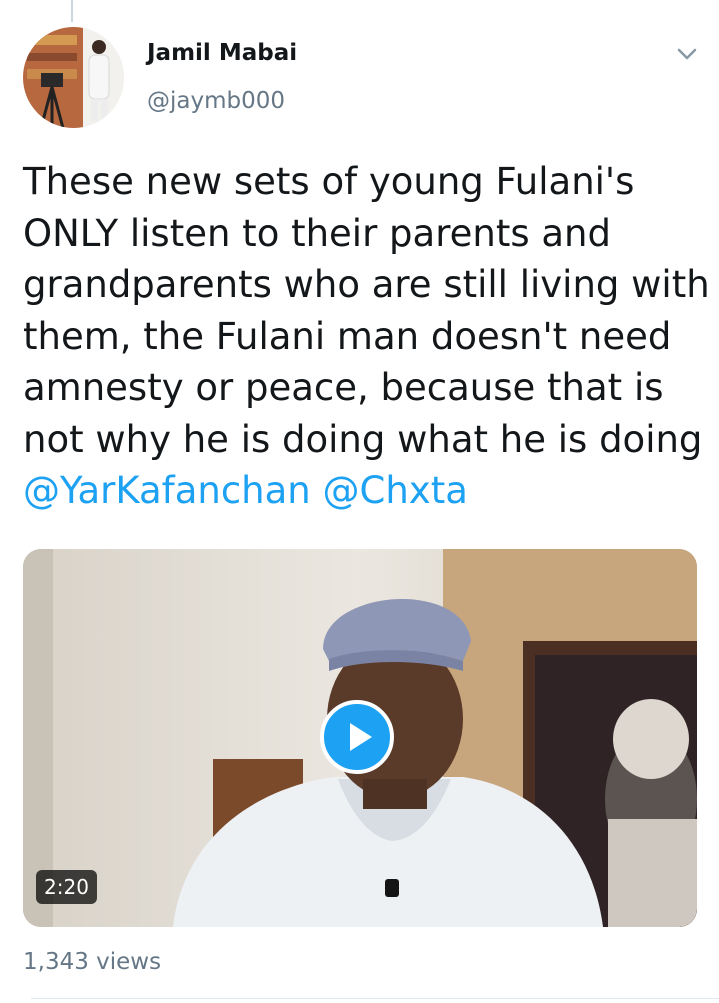 The width and height of the screenshot is (719, 1003). I want to click on tweet-text-line: grandparents who are still living with, so click(366, 284).